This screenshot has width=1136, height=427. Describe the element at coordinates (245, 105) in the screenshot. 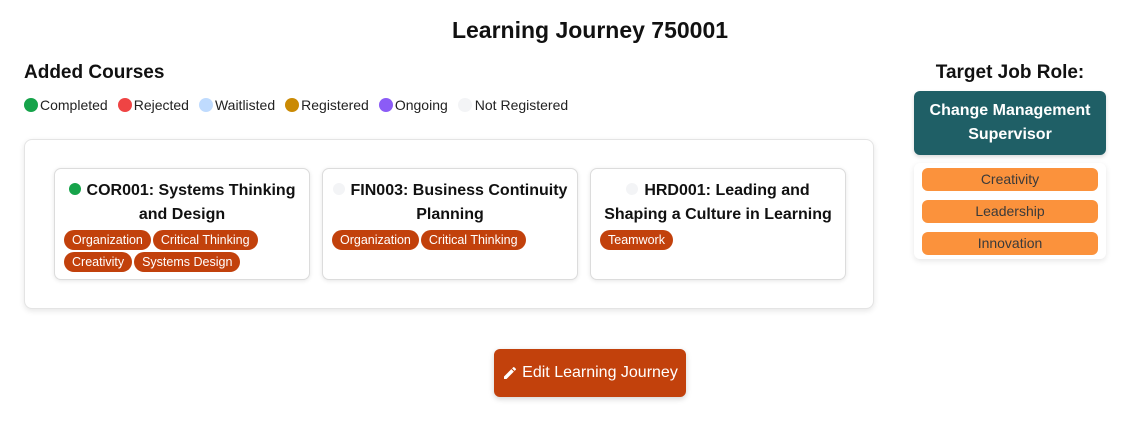

I see `legend-label: Waitlisted` at that location.